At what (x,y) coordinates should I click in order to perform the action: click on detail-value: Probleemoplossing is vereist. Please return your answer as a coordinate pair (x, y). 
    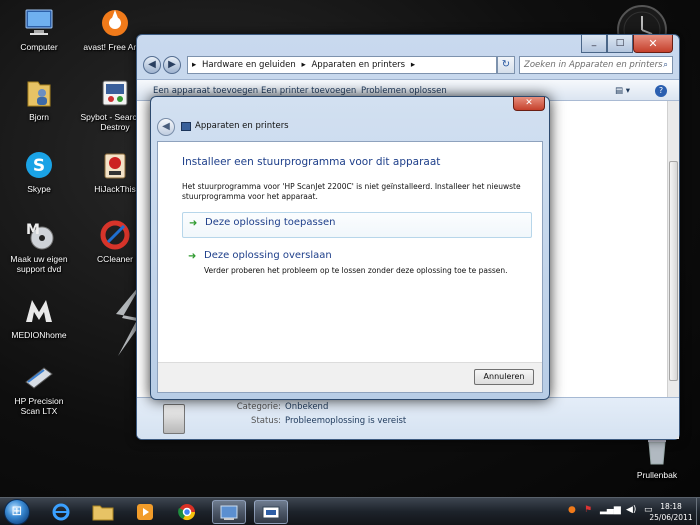
    Looking at the image, I should click on (346, 421).